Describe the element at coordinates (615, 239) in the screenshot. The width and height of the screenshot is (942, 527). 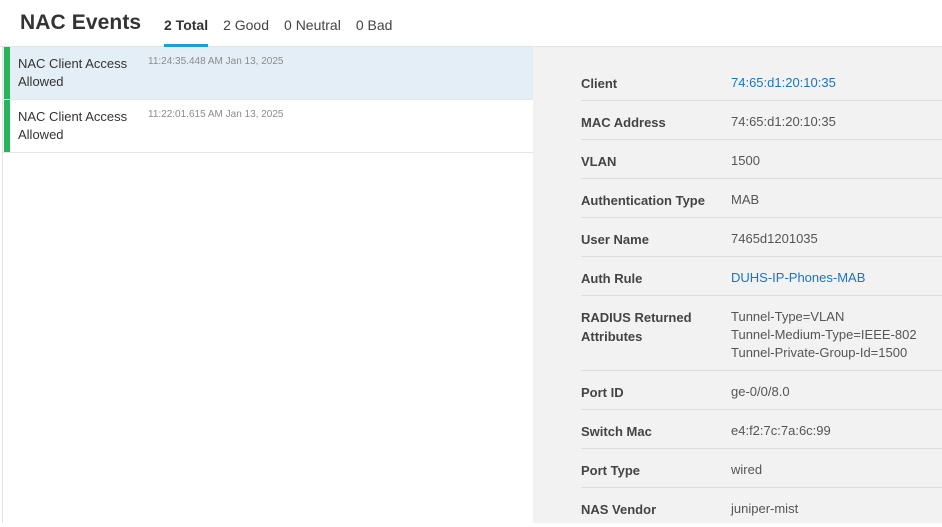
I see `detail-label: User Name` at that location.